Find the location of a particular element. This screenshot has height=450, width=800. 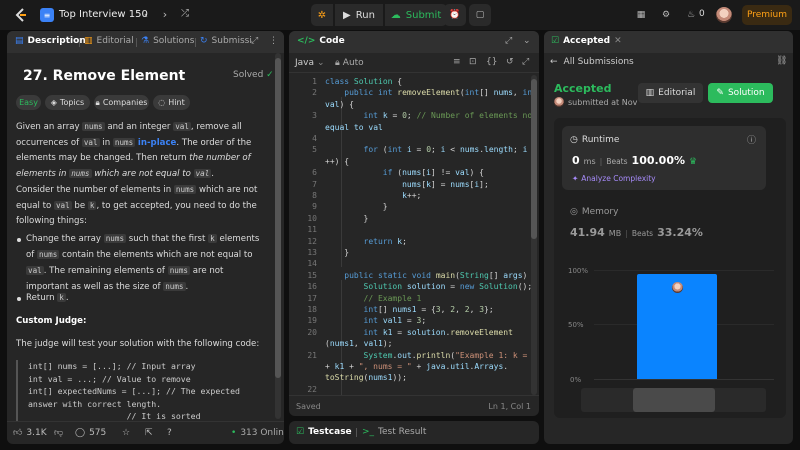

code-header: </> Code ⤢ ⌄ is located at coordinates (414, 42).